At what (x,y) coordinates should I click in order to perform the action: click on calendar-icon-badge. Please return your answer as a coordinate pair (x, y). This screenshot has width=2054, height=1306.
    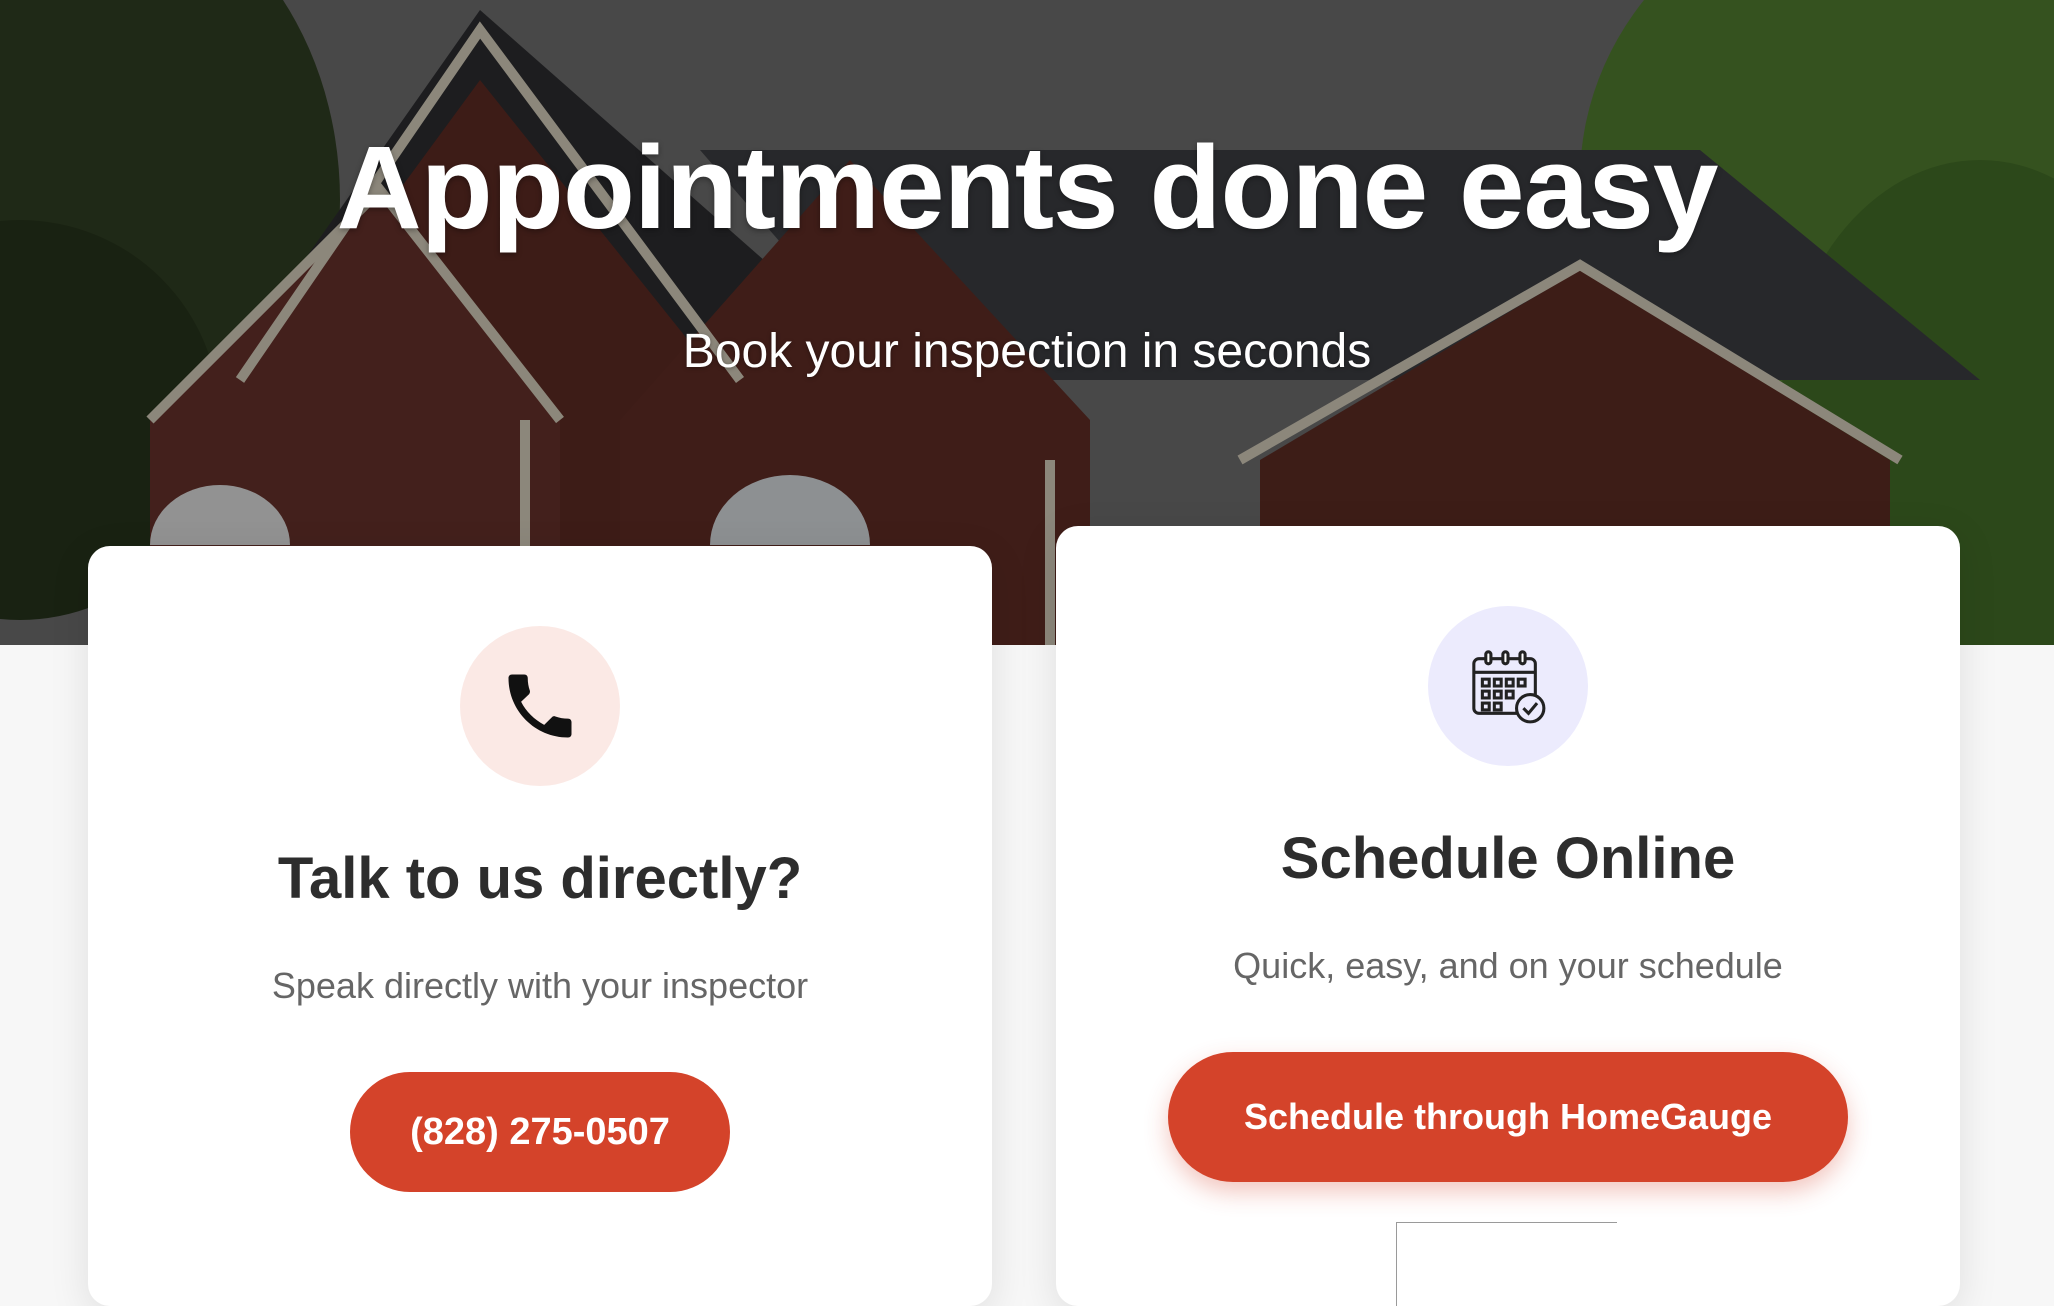
    Looking at the image, I should click on (1508, 686).